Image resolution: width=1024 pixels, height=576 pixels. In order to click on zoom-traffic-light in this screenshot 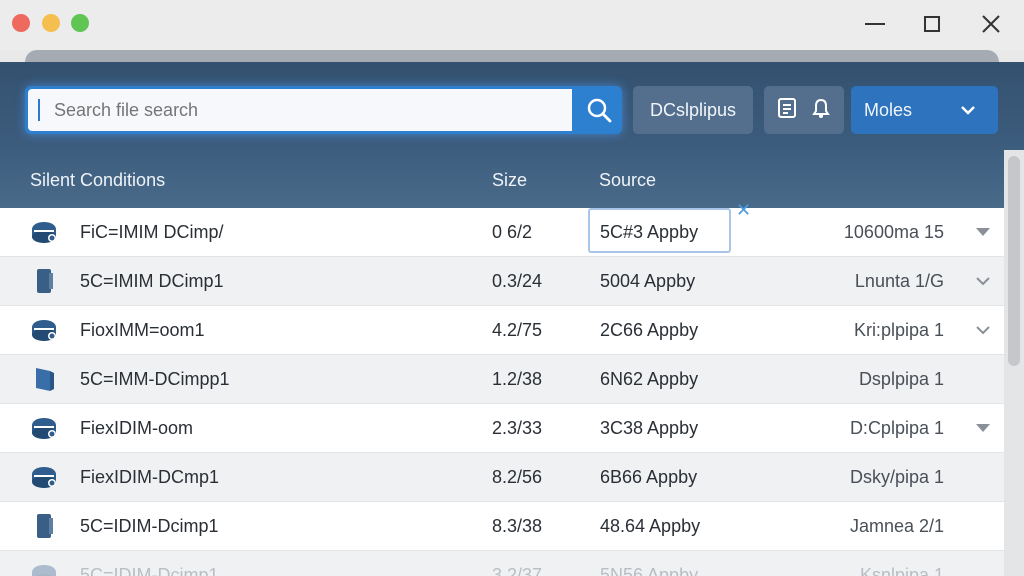, I will do `click(80, 23)`.